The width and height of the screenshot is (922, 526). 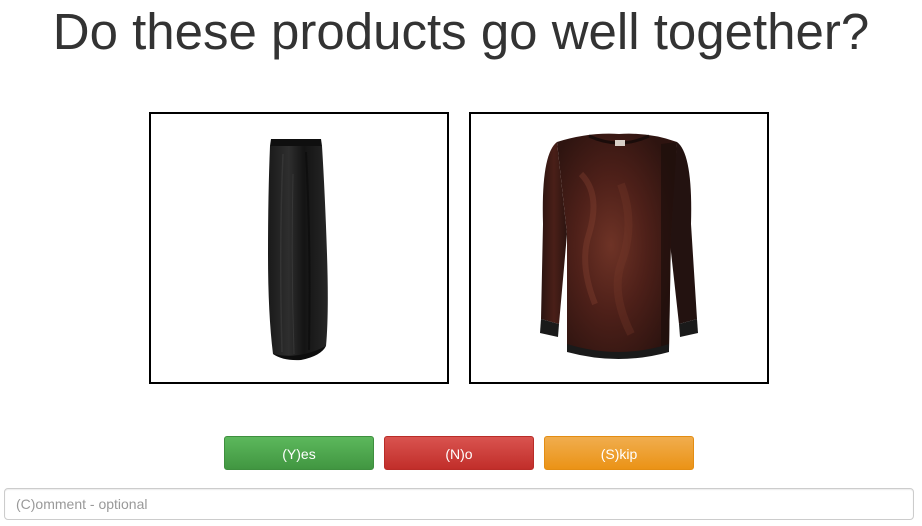 I want to click on no-button: (N)o, so click(x=459, y=453).